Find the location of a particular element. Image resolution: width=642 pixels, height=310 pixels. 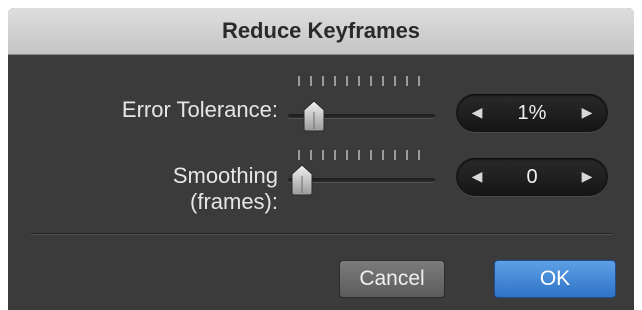

ok-button: OK is located at coordinates (555, 279).